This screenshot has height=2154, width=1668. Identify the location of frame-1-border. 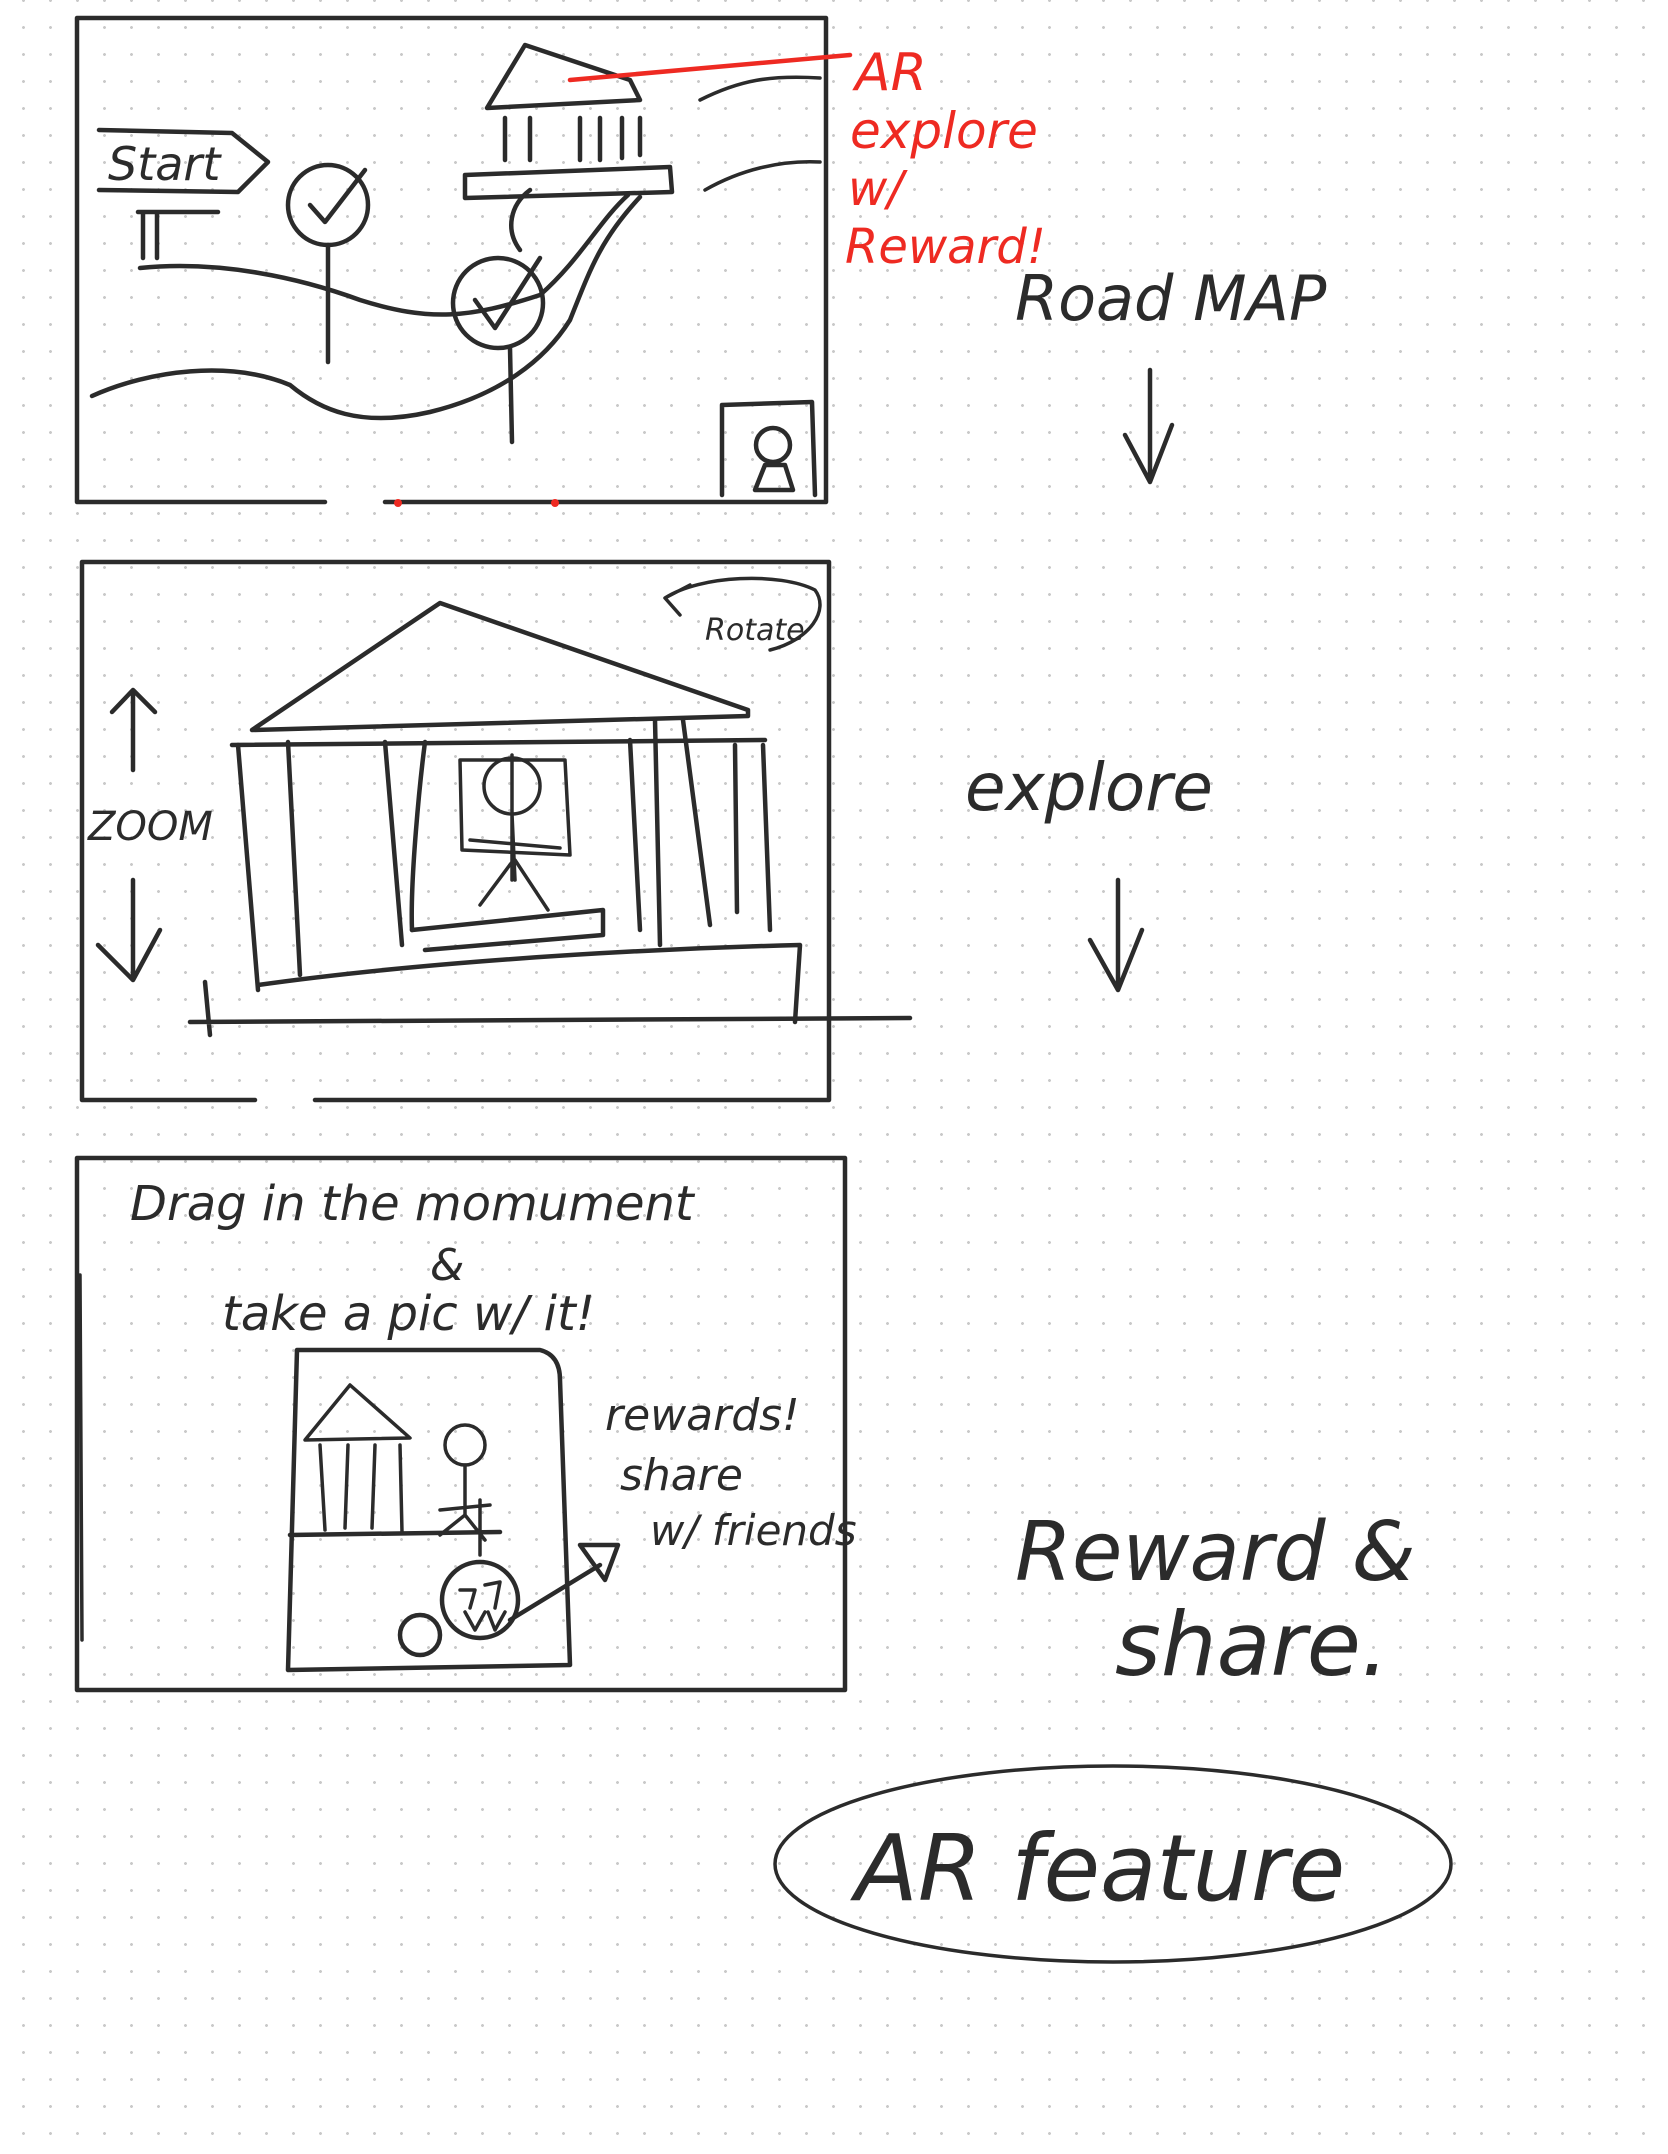
(451, 260).